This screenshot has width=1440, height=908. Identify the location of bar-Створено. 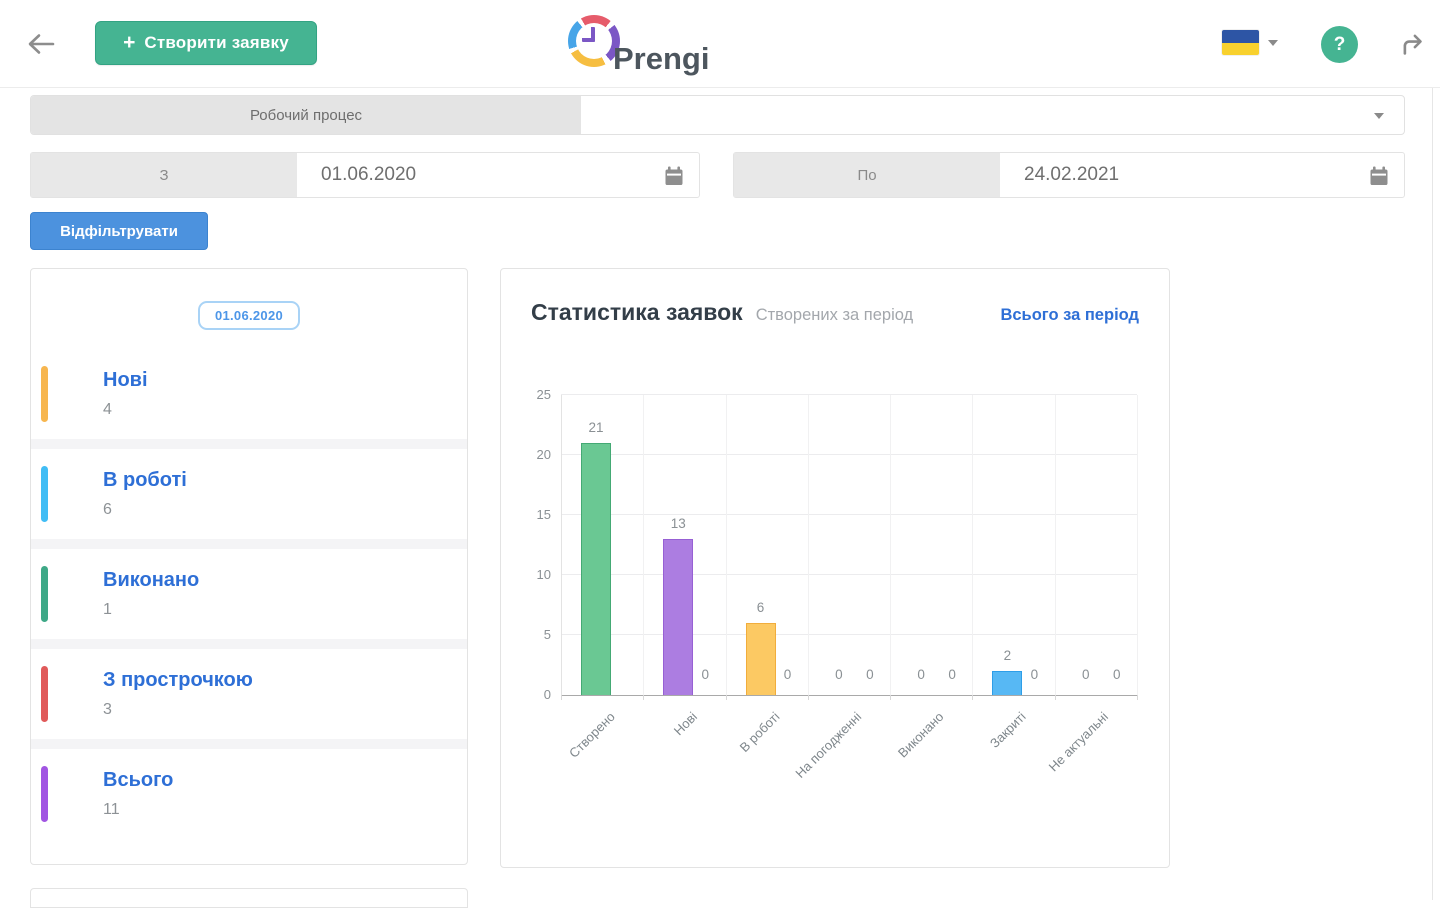
(596, 569).